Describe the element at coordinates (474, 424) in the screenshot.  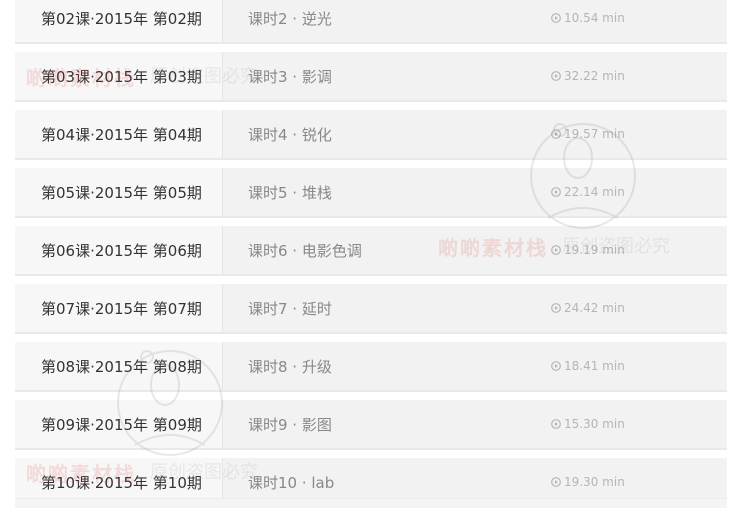
I see `lesson-cell: 课时9 · 影图 15.30 min` at that location.